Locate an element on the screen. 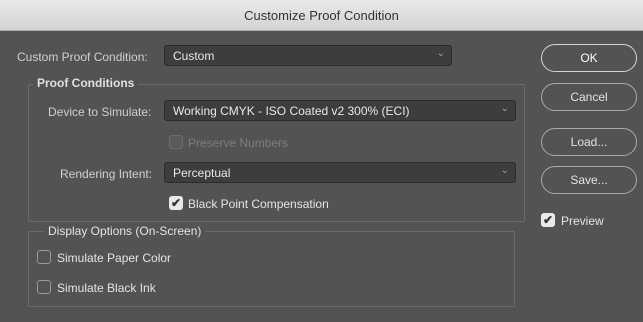  simulate-black-ink-checkbox is located at coordinates (44, 287).